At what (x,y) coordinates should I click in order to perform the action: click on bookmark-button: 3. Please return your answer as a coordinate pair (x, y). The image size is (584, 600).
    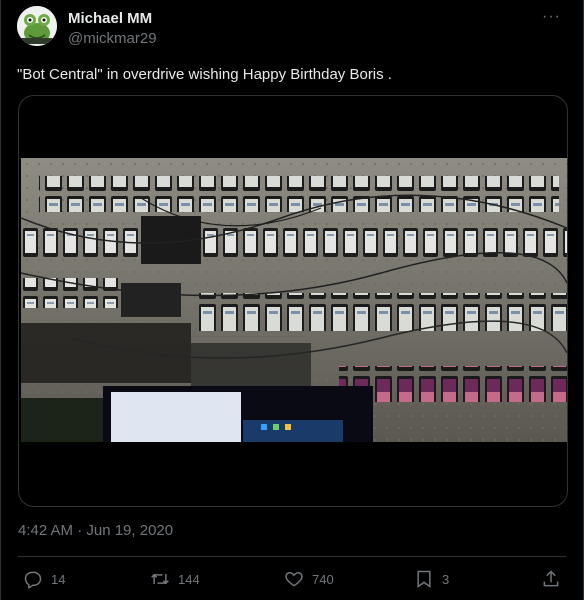
    Looking at the image, I should click on (431, 579).